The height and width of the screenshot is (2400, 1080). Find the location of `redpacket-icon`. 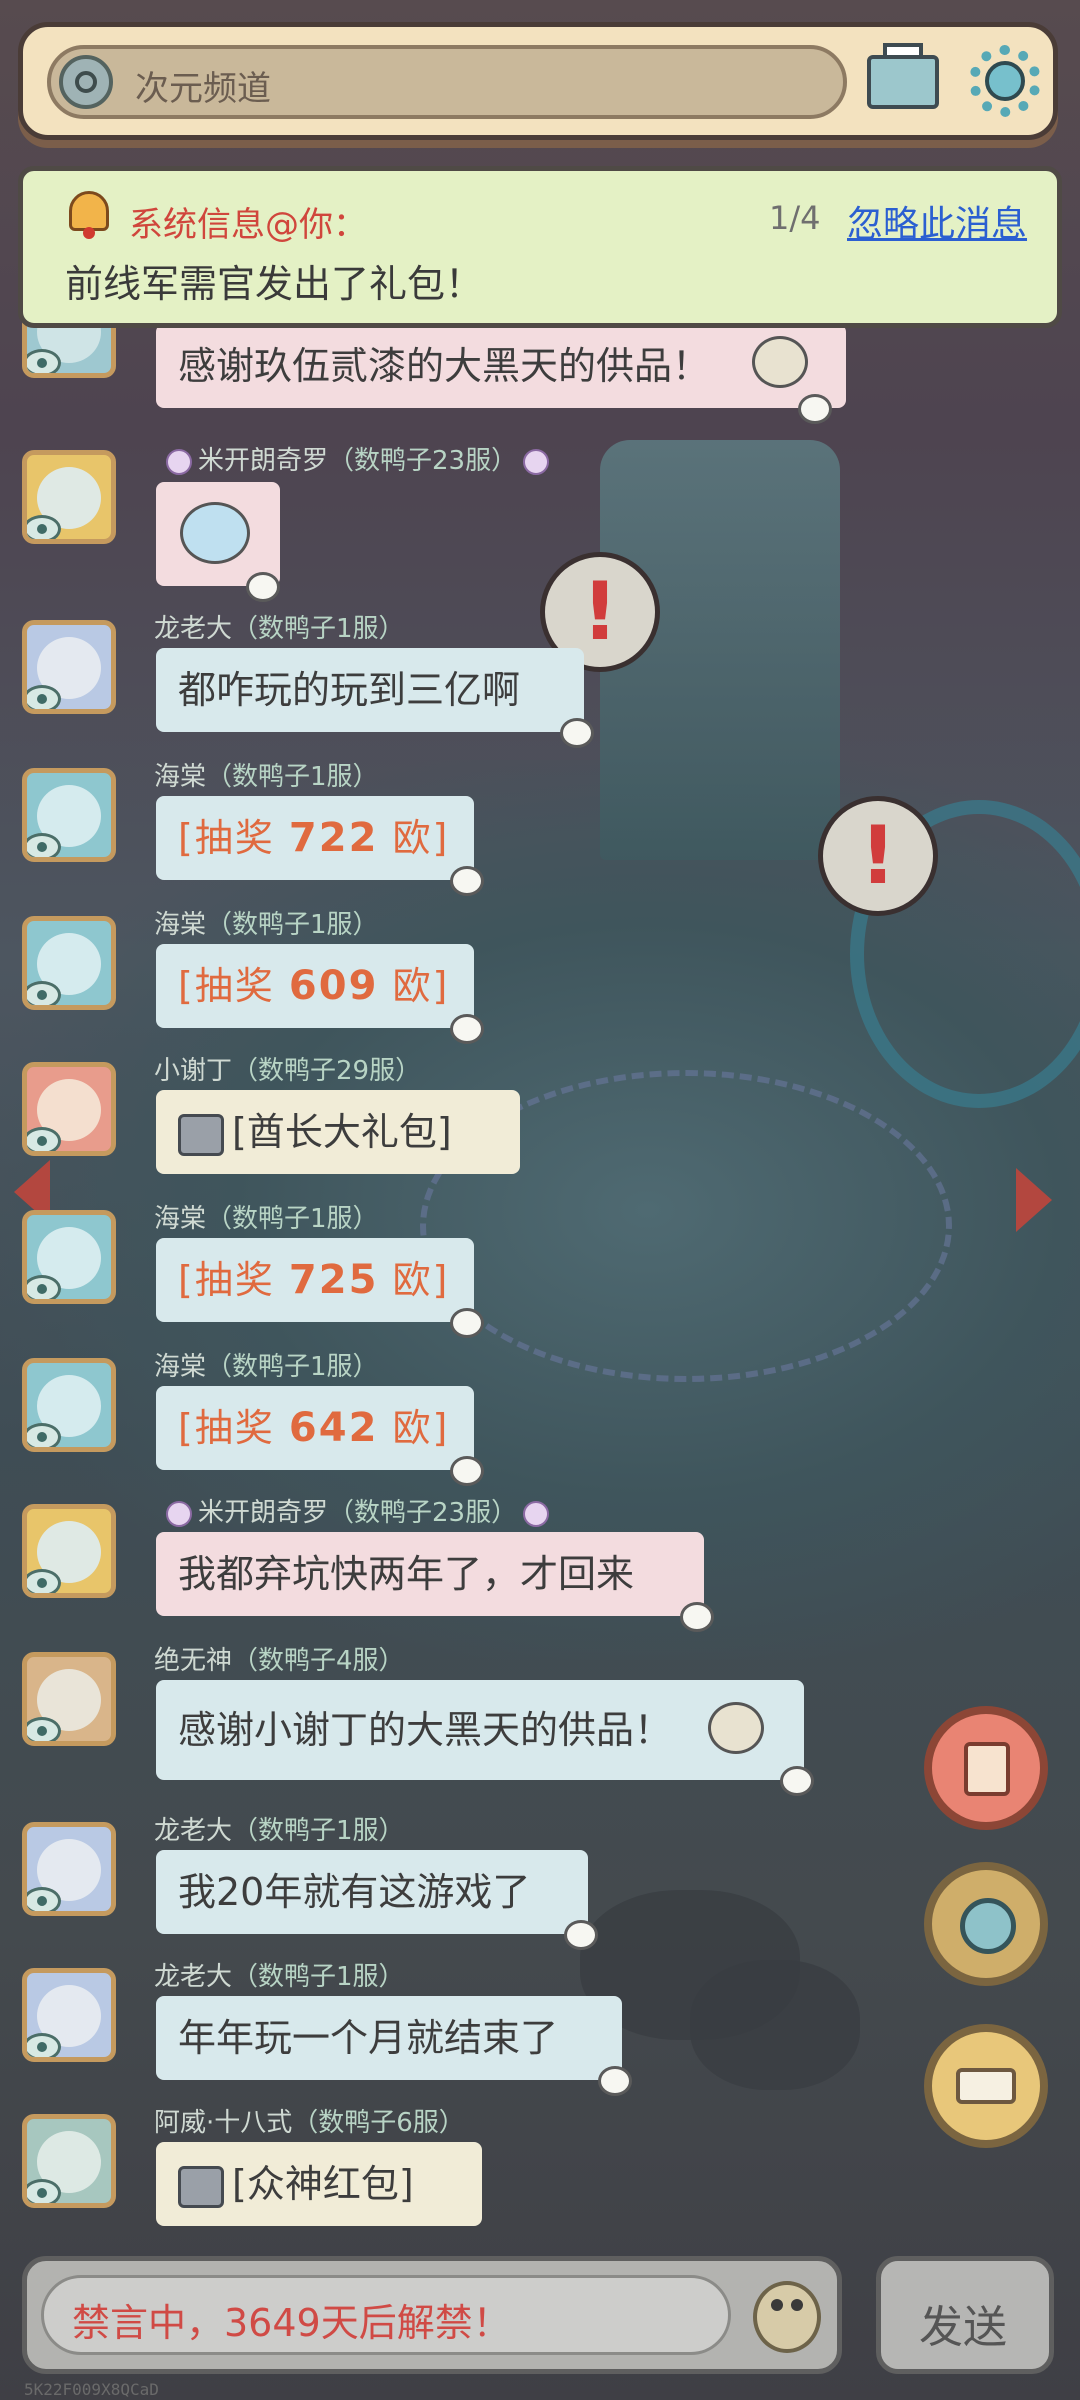

redpacket-icon is located at coordinates (987, 1769).